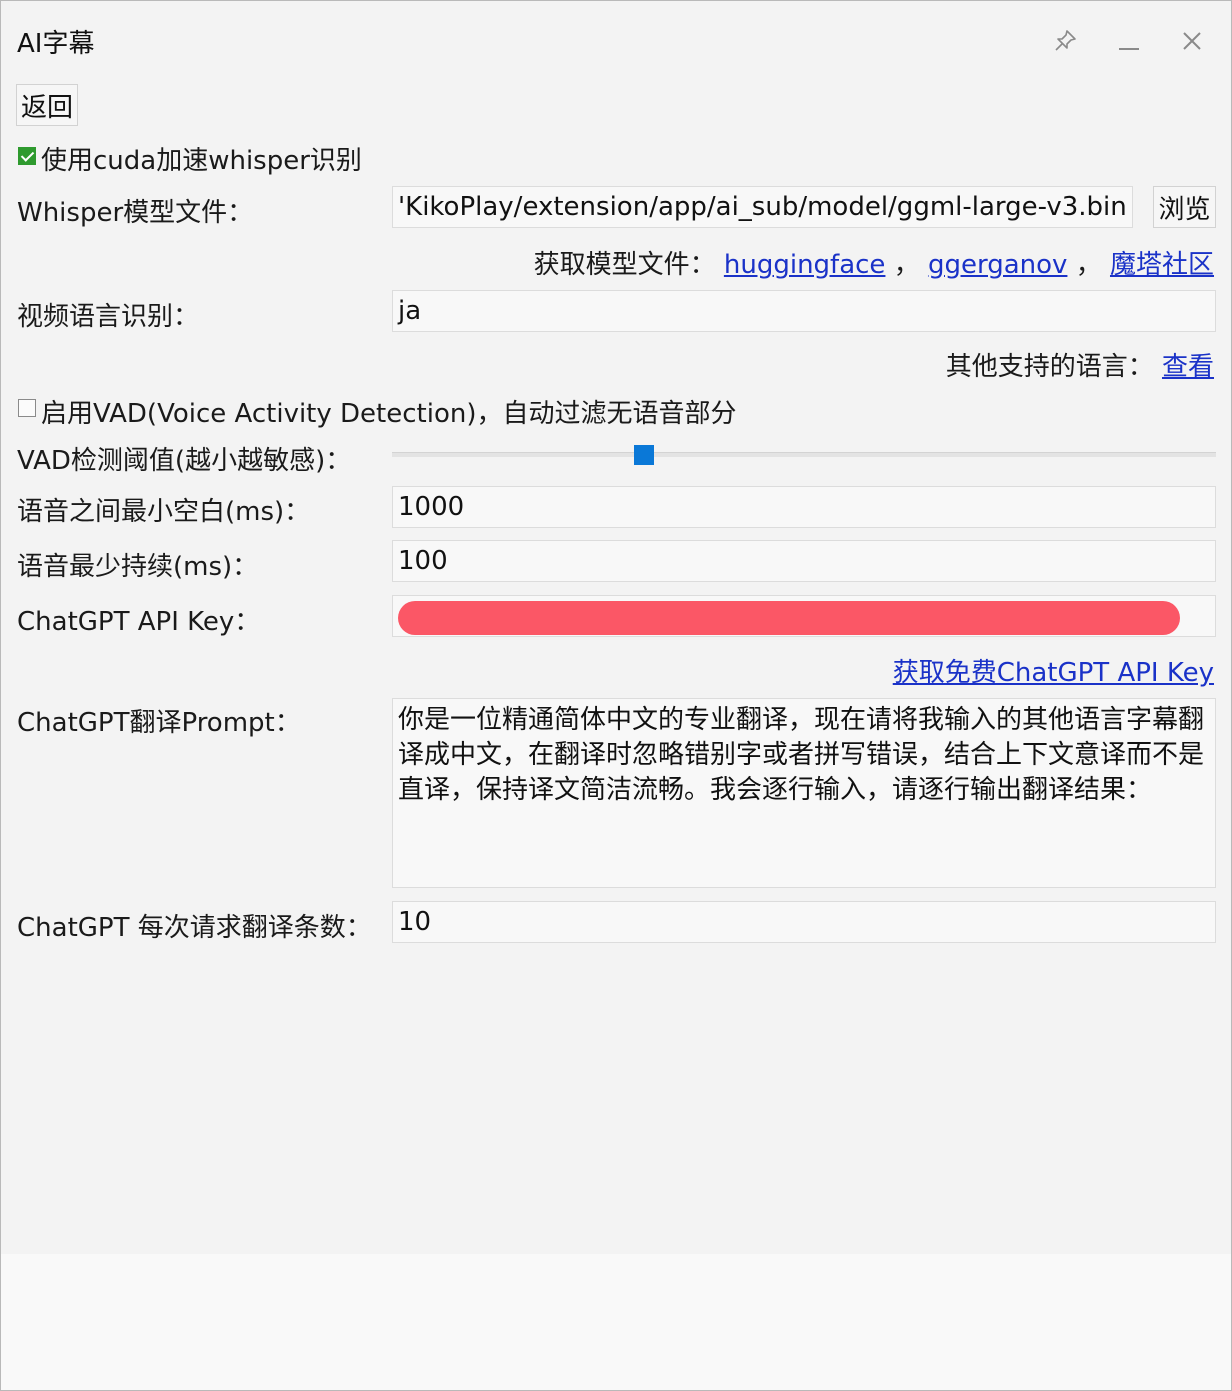 Image resolution: width=1232 pixels, height=1391 pixels. What do you see at coordinates (804, 507) in the screenshot?
I see `min-silence-input: 1000` at bounding box center [804, 507].